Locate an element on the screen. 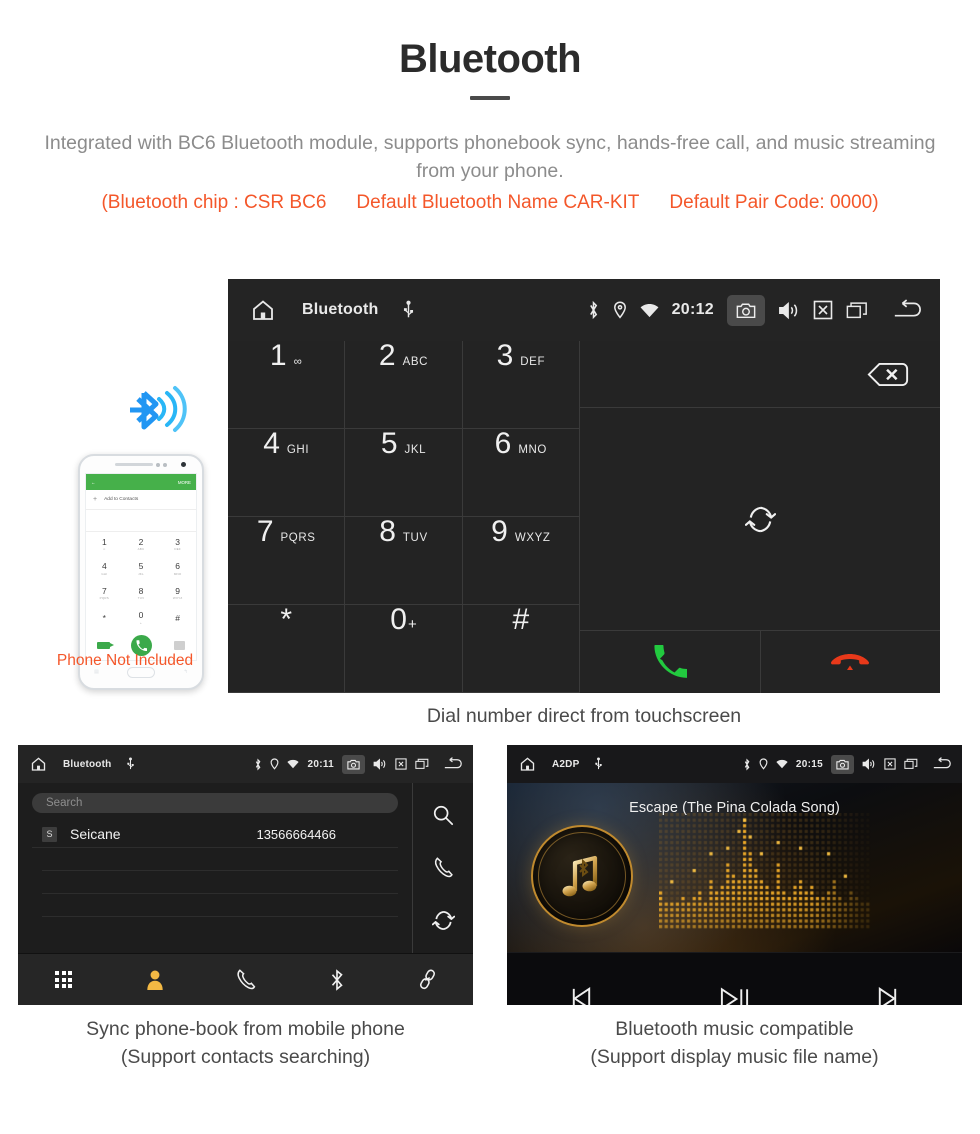 The height and width of the screenshot is (1134, 980). music-clock: 20:15 is located at coordinates (809, 764).